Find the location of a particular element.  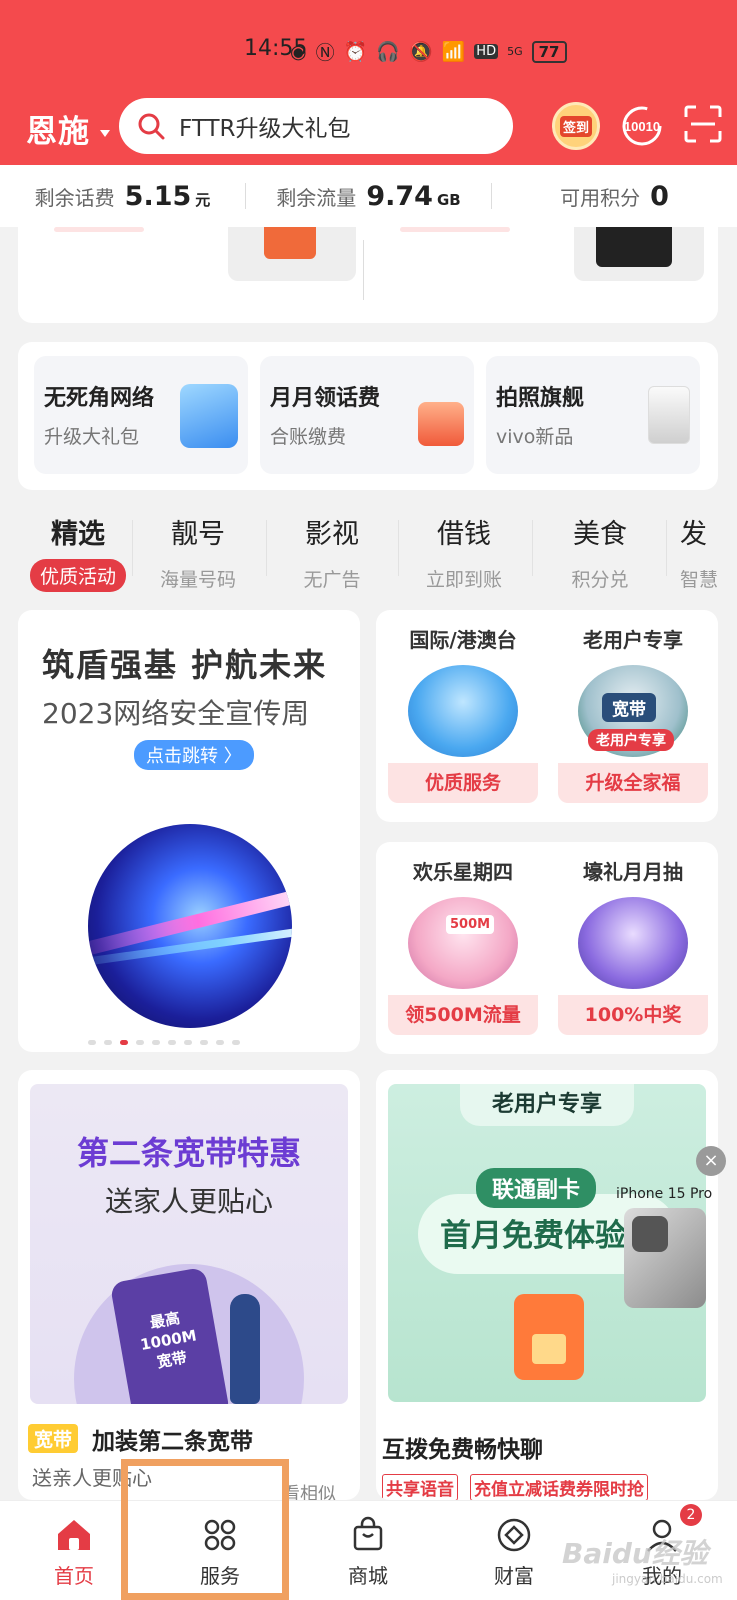

data-coupon-label: 500M is located at coordinates (470, 924).